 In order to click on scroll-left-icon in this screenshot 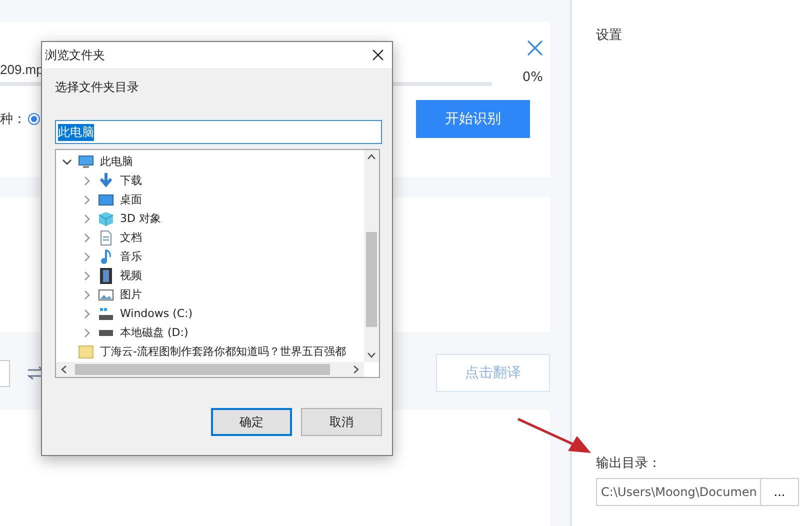, I will do `click(64, 369)`.